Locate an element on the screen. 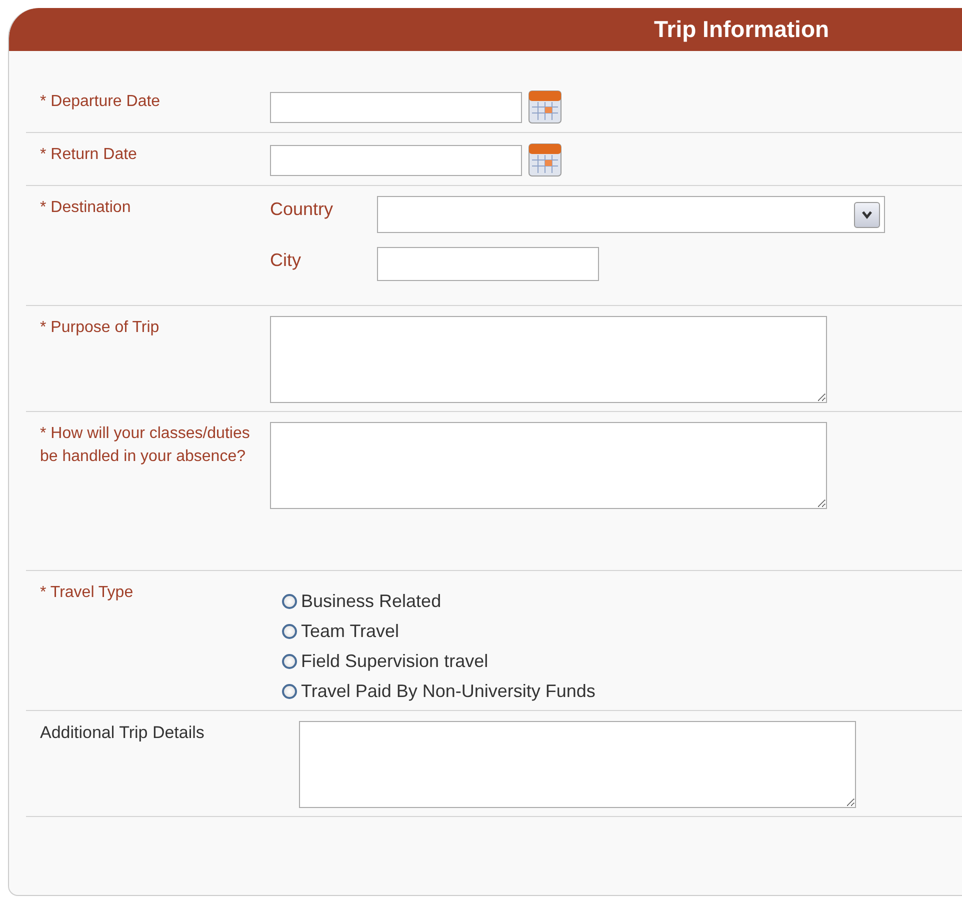  field-label: Country is located at coordinates (302, 209).